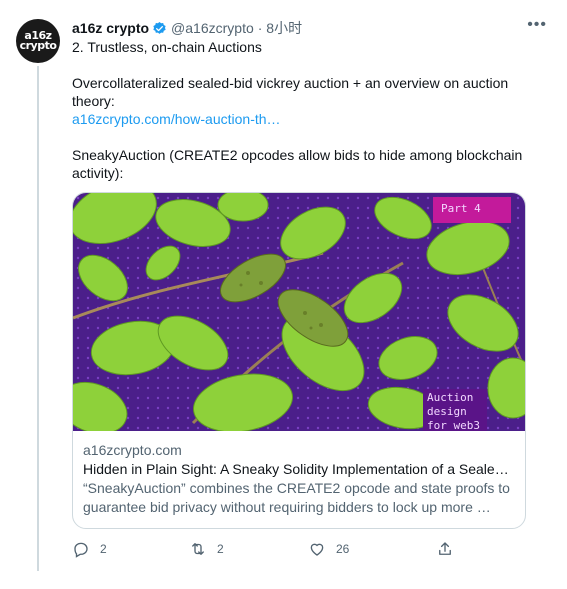 The width and height of the screenshot is (567, 589). Describe the element at coordinates (267, 550) in the screenshot. I see `tweet-actions: 2 2 26` at that location.